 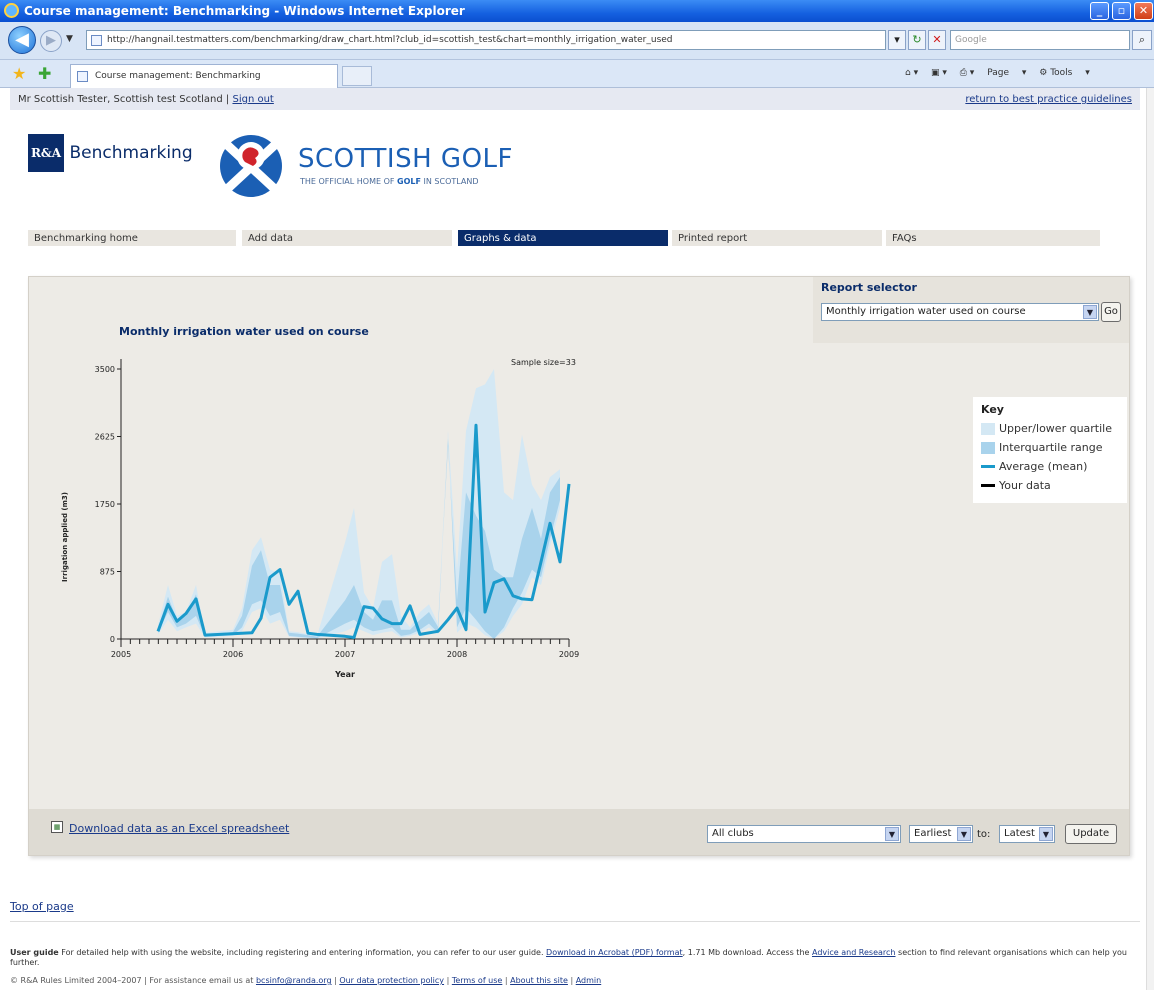 What do you see at coordinates (69, 39) in the screenshot?
I see `history-dropdown-icon: ▼` at bounding box center [69, 39].